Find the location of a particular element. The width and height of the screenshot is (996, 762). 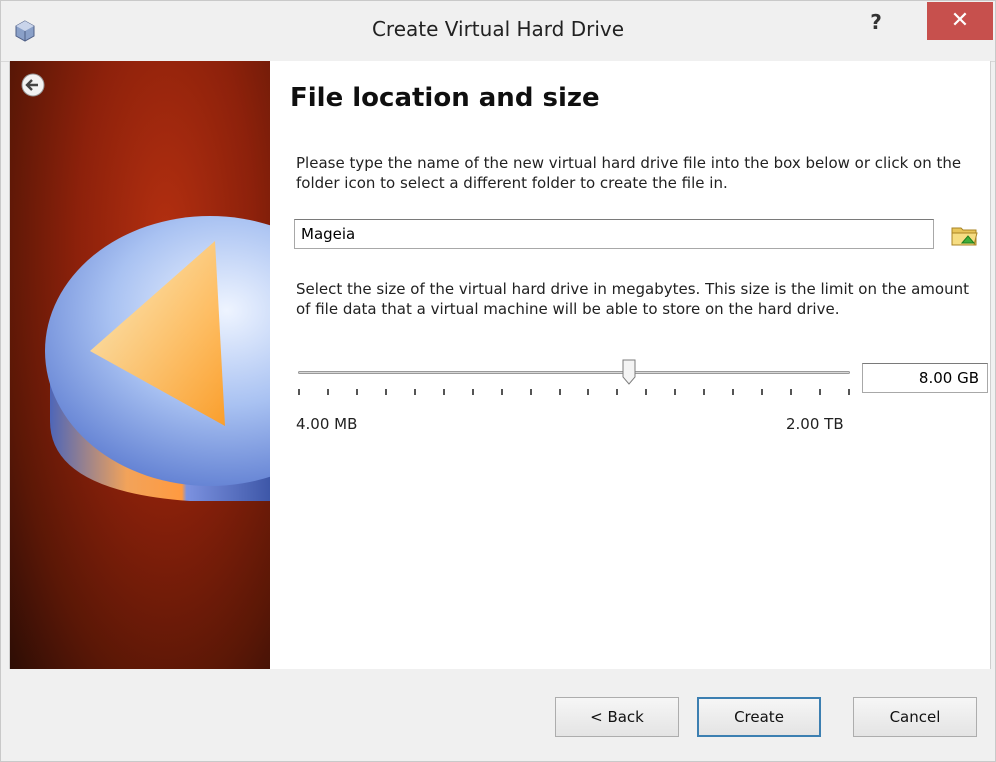

slider-track is located at coordinates (574, 372).